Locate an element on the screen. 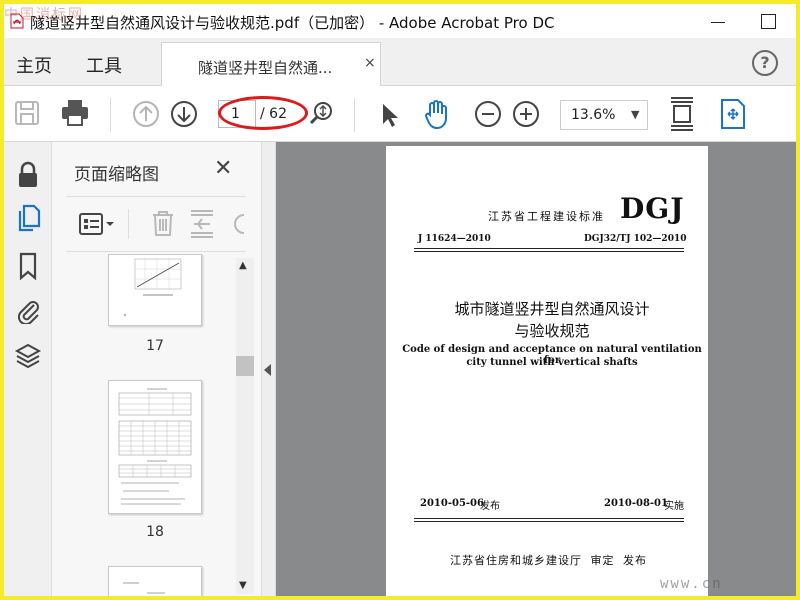 This screenshot has height=600, width=800. left-rail is located at coordinates (28, 369).